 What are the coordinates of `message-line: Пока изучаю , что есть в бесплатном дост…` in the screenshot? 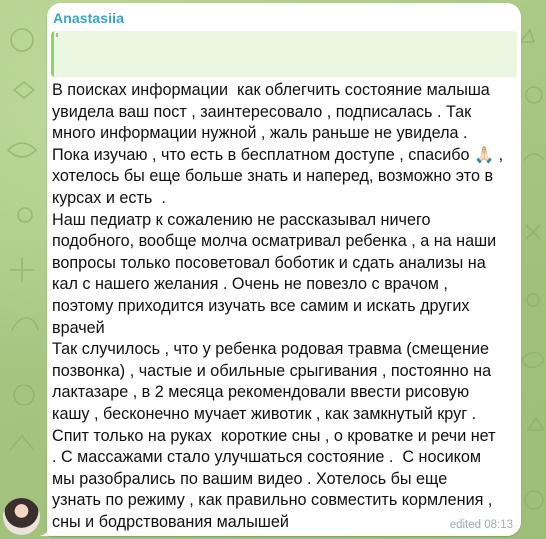 It's located at (278, 154).